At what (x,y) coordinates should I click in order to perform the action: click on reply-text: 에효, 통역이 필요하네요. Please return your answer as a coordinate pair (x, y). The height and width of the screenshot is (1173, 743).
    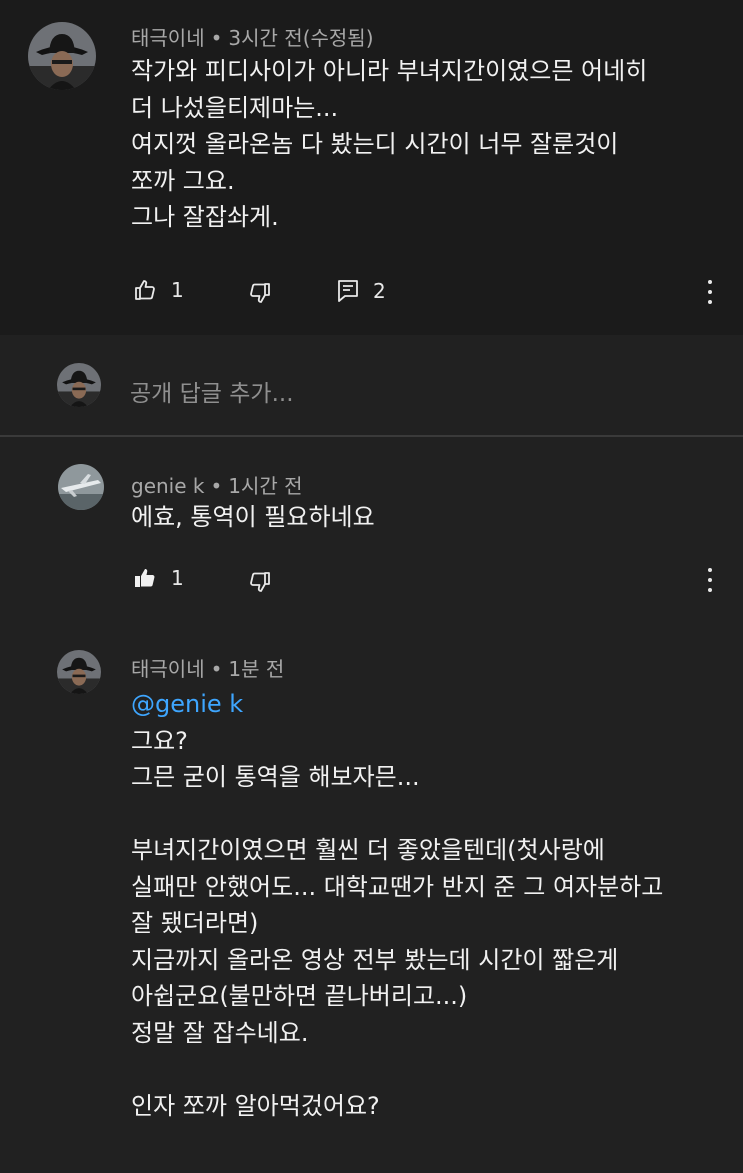
    Looking at the image, I should click on (253, 517).